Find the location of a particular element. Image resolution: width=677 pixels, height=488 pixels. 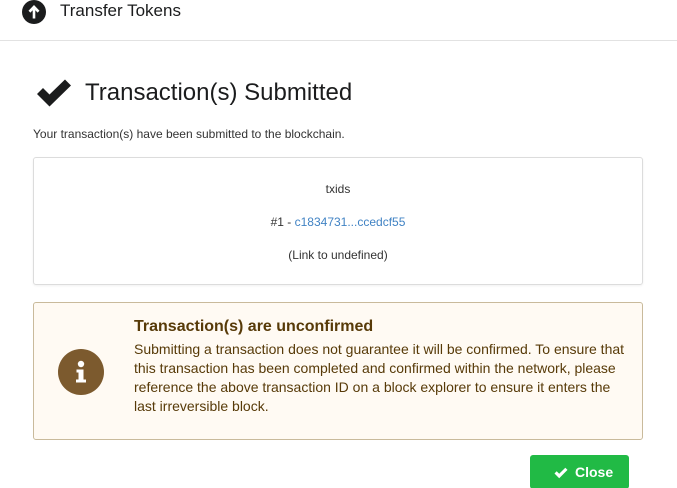

txid-row: #1 - c1834731...ccedcf55 is located at coordinates (338, 222).